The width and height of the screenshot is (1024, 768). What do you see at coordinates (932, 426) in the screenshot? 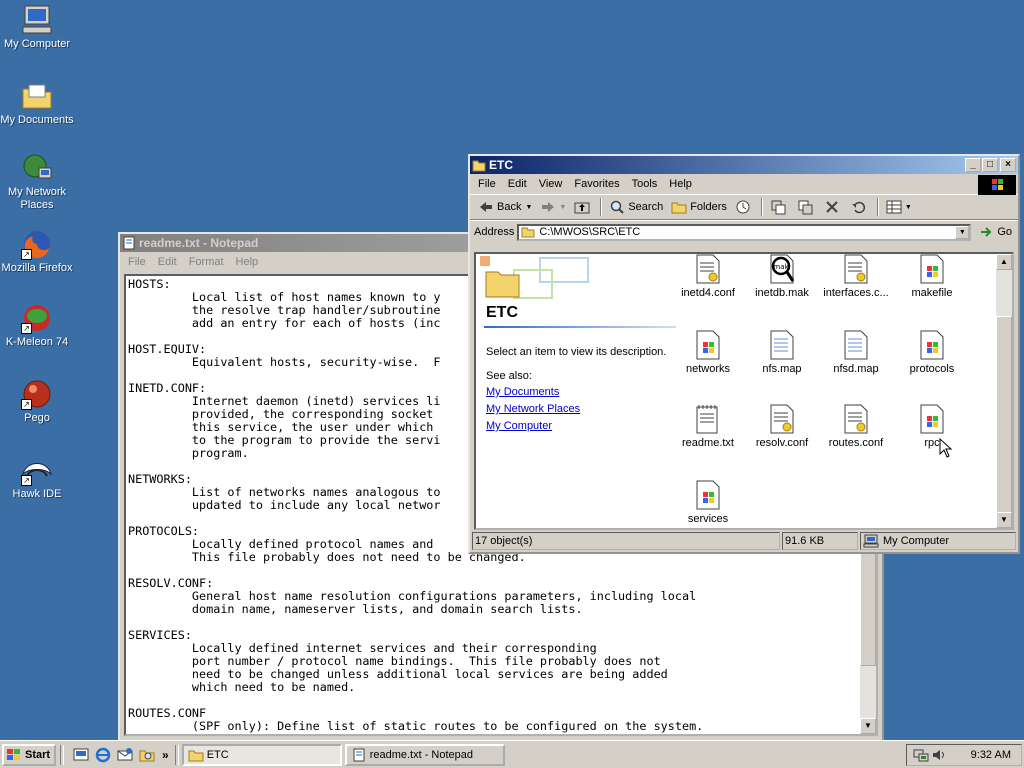
I see `file-item: rpc` at bounding box center [932, 426].